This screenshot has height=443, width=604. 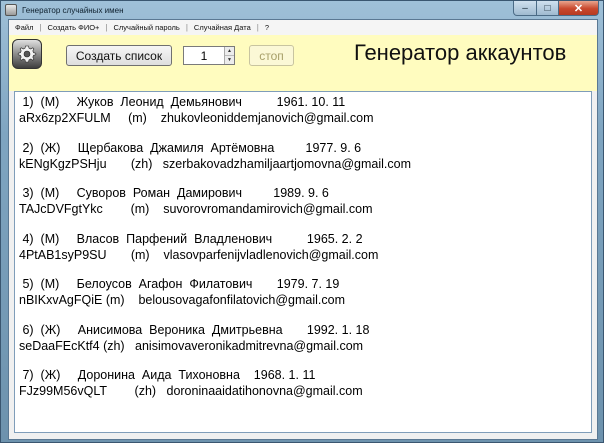 I want to click on menu-help: ?, so click(x=267, y=27).